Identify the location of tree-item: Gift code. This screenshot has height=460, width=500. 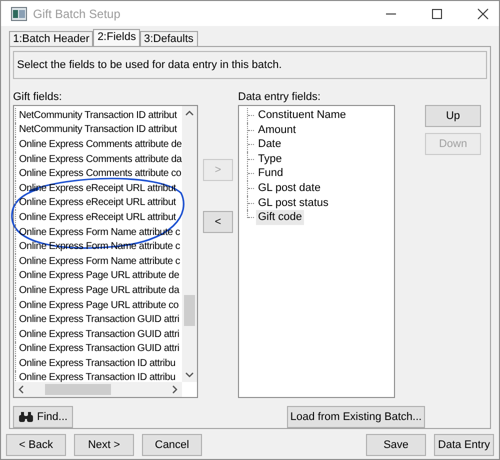
(280, 217).